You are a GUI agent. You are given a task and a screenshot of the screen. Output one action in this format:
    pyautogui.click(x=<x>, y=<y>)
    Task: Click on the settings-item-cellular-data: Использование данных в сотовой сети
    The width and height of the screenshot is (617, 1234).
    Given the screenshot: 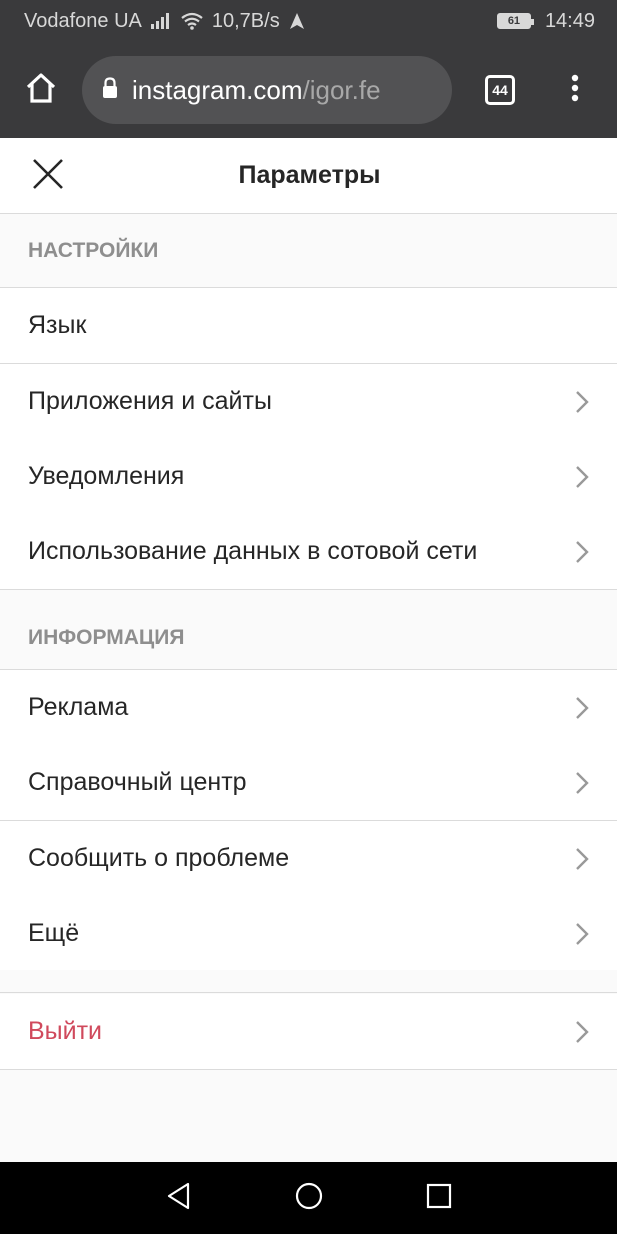 What is the action you would take?
    pyautogui.click(x=308, y=552)
    